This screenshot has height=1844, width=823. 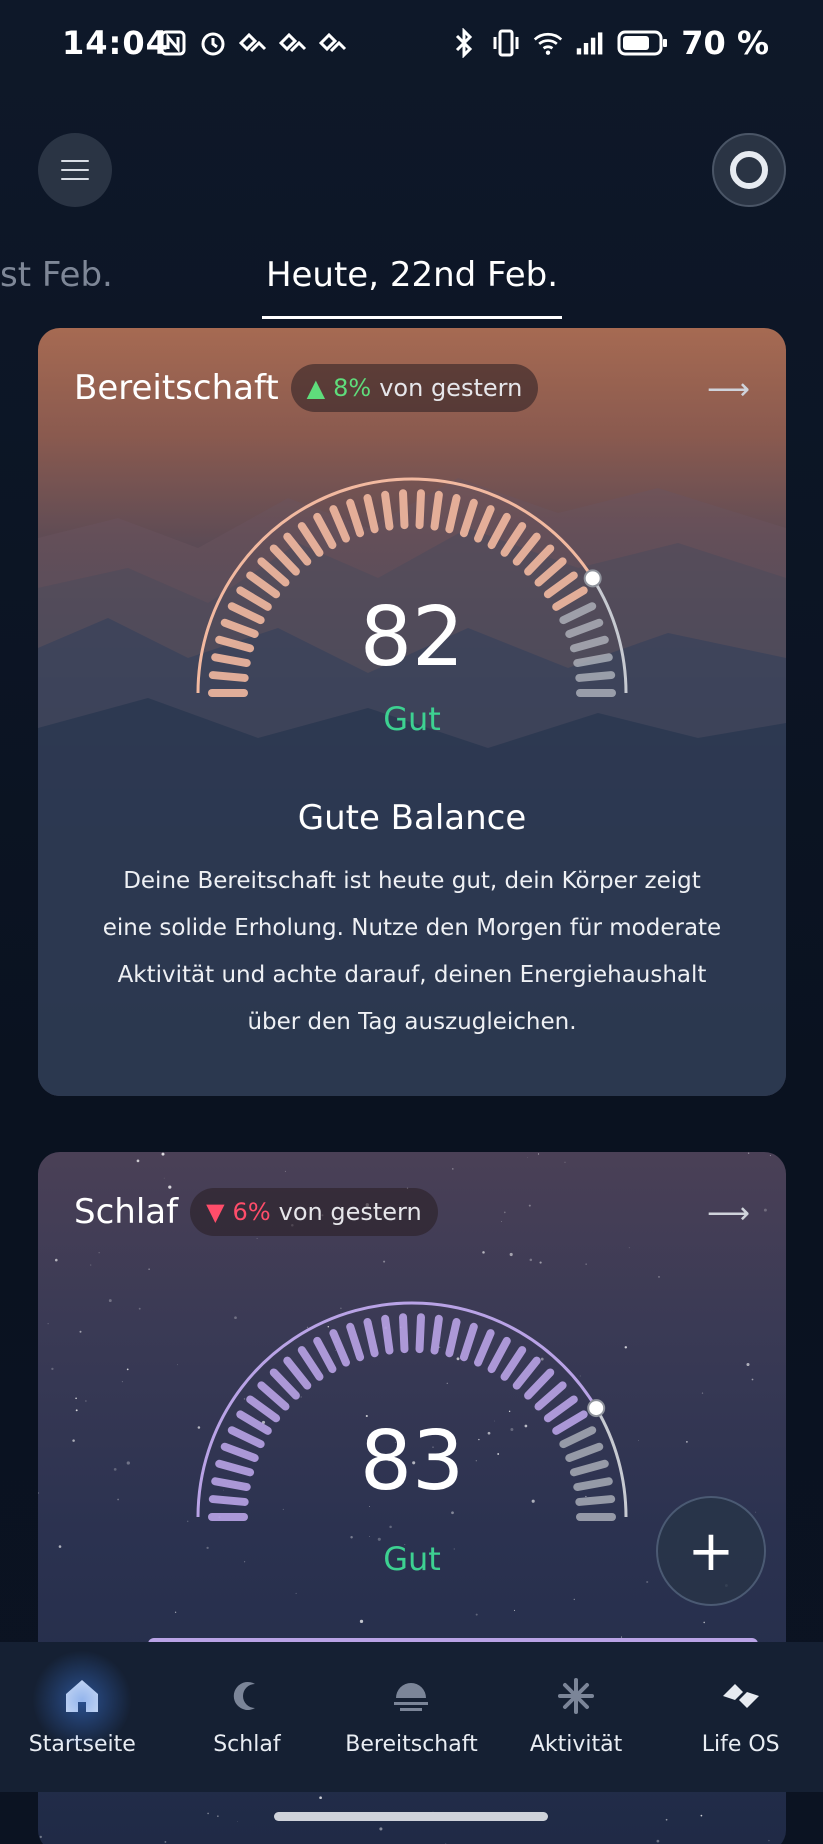 I want to click on nav-item-schlaf: Schlaf, so click(x=247, y=1715).